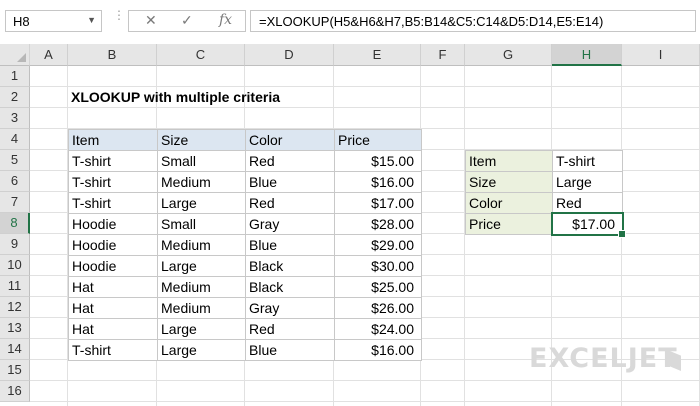 This screenshot has height=406, width=700. Describe the element at coordinates (464, 236) in the screenshot. I see `gridline-vertical` at that location.